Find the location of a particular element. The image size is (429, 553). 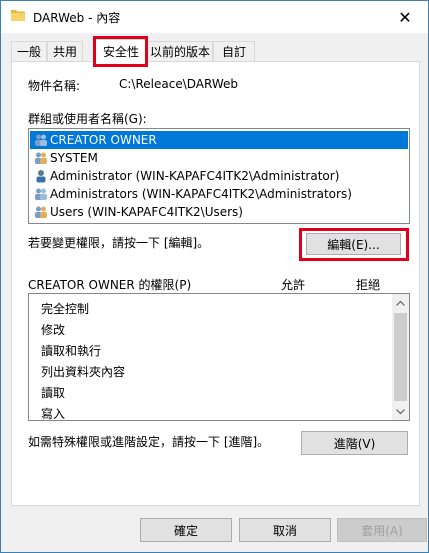

permissions-header: CREATOR OWNER 的權限(P) is located at coordinates (110, 285).